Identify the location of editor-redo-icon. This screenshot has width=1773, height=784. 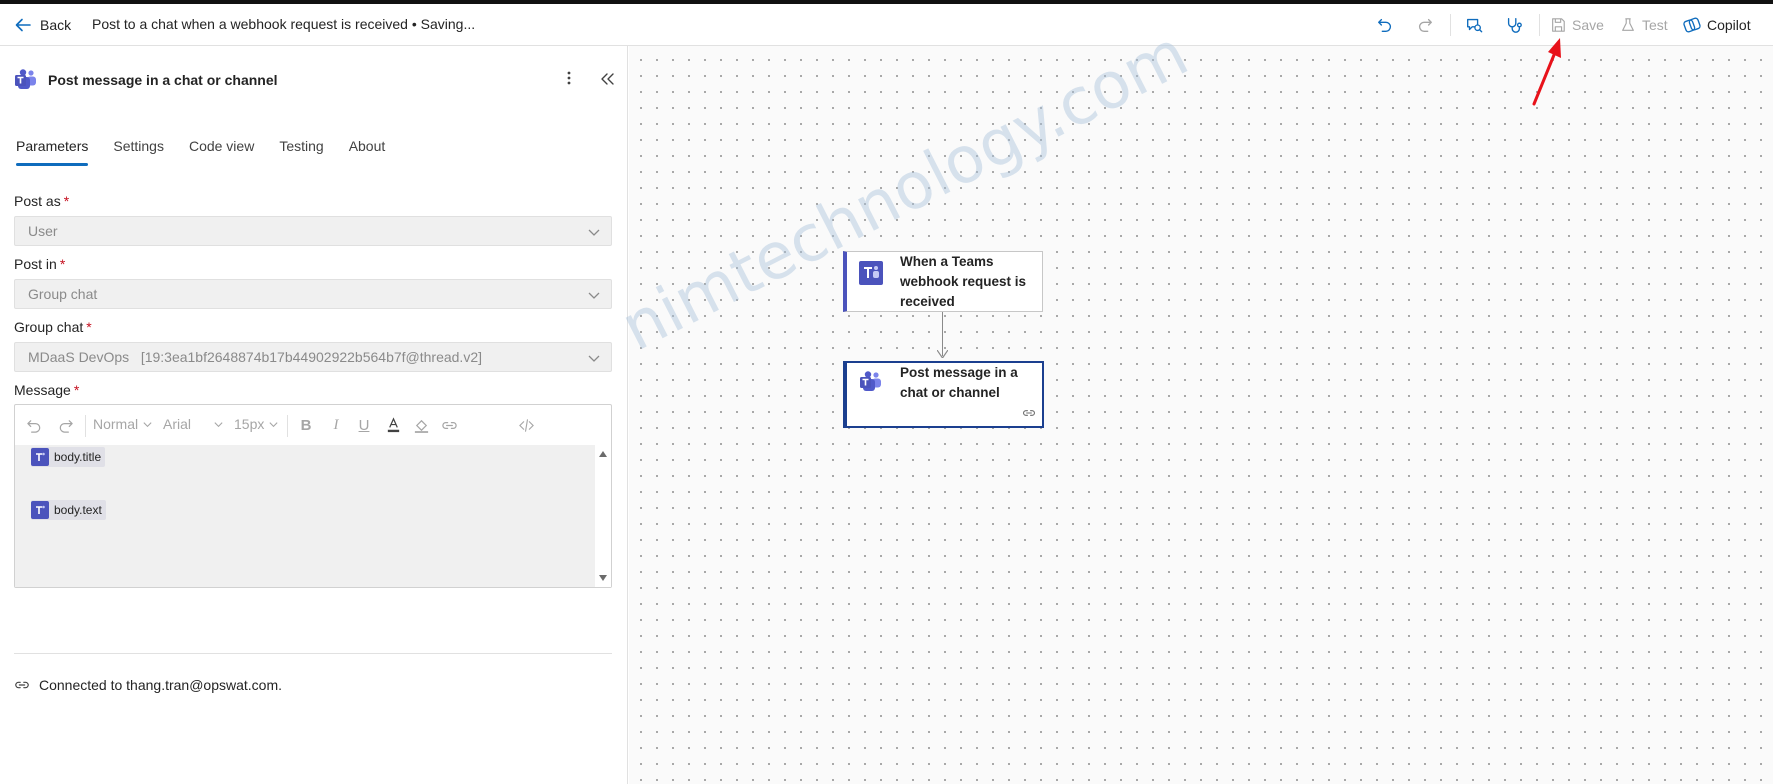
(65, 425).